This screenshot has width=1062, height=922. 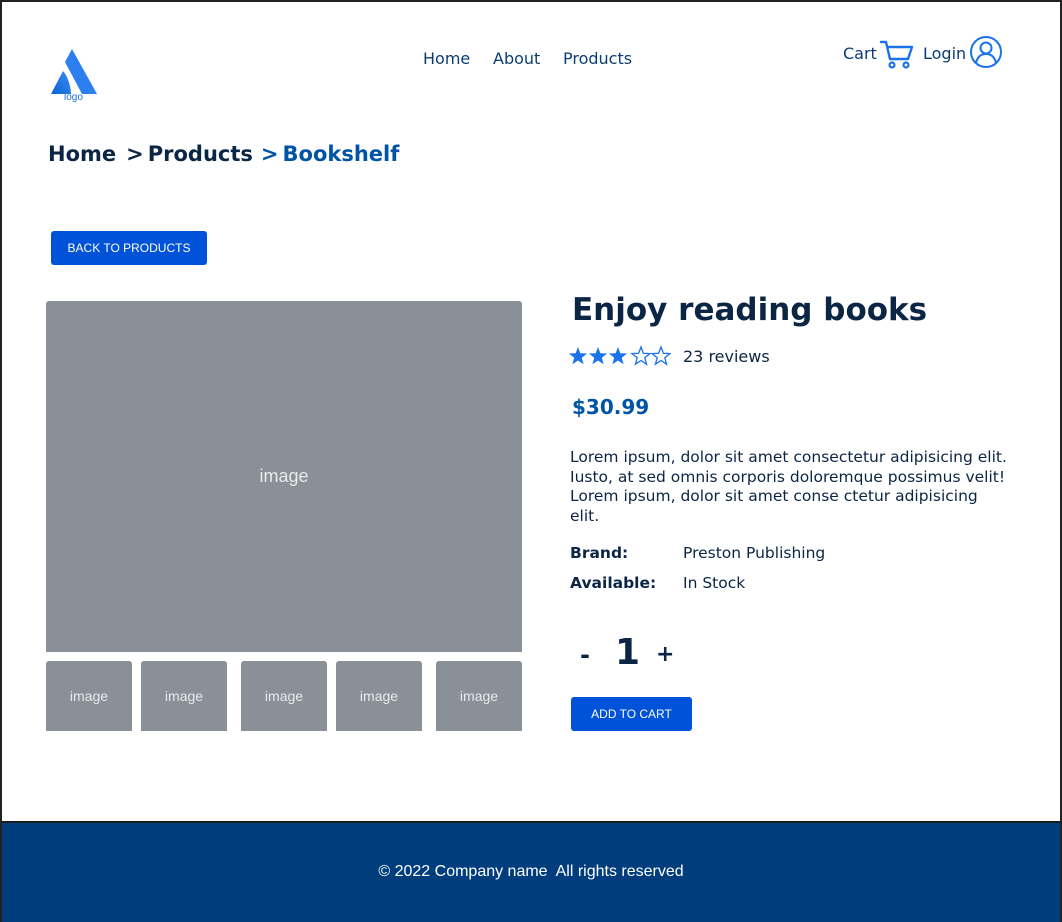 What do you see at coordinates (726, 356) in the screenshot?
I see `reviews-count: 23 reviews` at bounding box center [726, 356].